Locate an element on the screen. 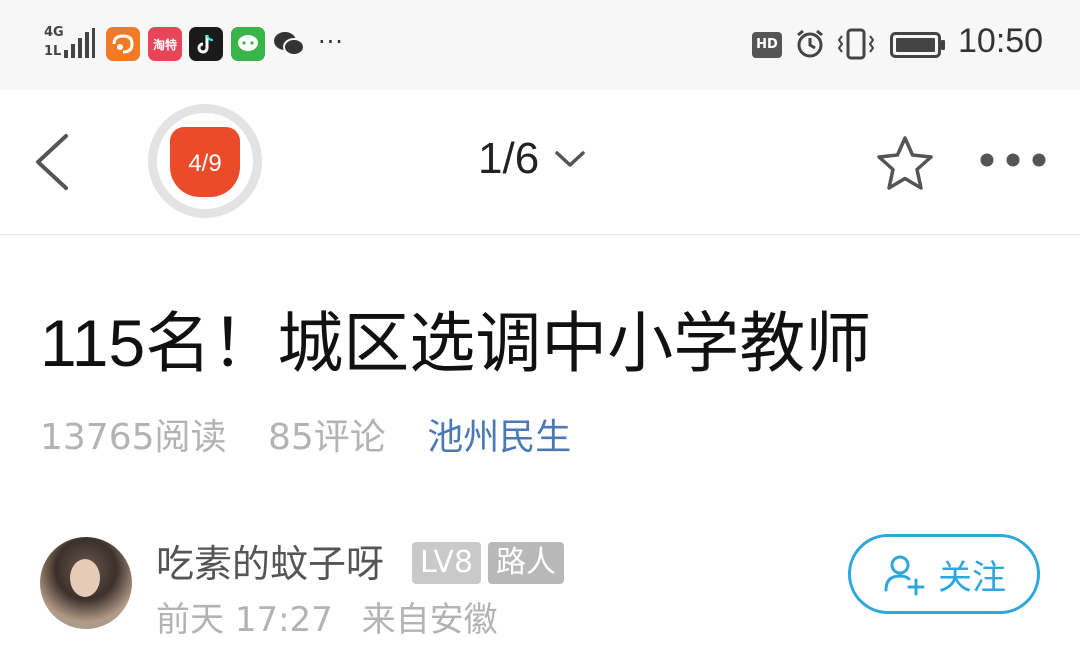 The width and height of the screenshot is (1080, 669). channel-link: 池州民生 is located at coordinates (499, 437).